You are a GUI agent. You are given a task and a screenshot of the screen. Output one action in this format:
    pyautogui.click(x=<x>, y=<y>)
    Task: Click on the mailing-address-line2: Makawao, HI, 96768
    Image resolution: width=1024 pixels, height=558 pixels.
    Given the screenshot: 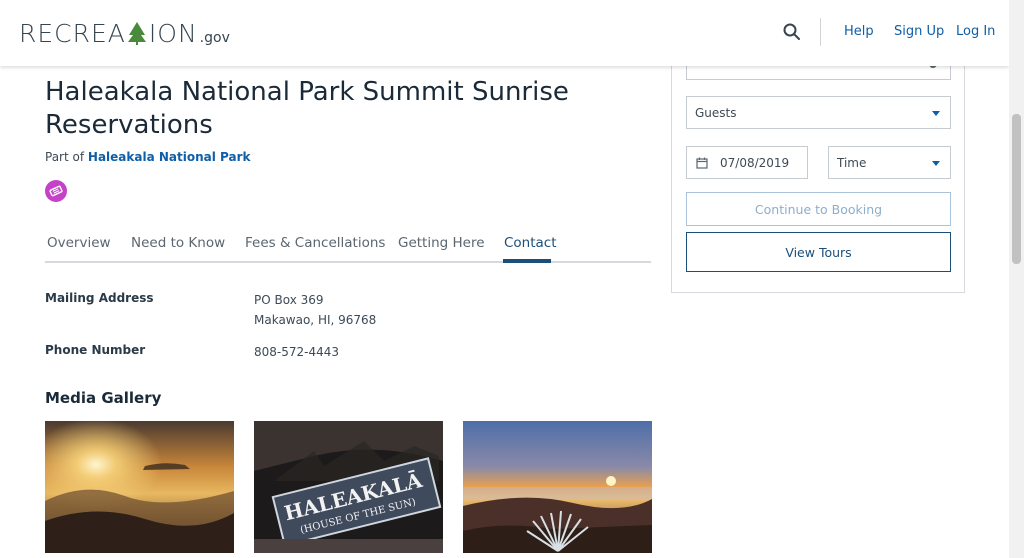 What is the action you would take?
    pyautogui.click(x=315, y=320)
    